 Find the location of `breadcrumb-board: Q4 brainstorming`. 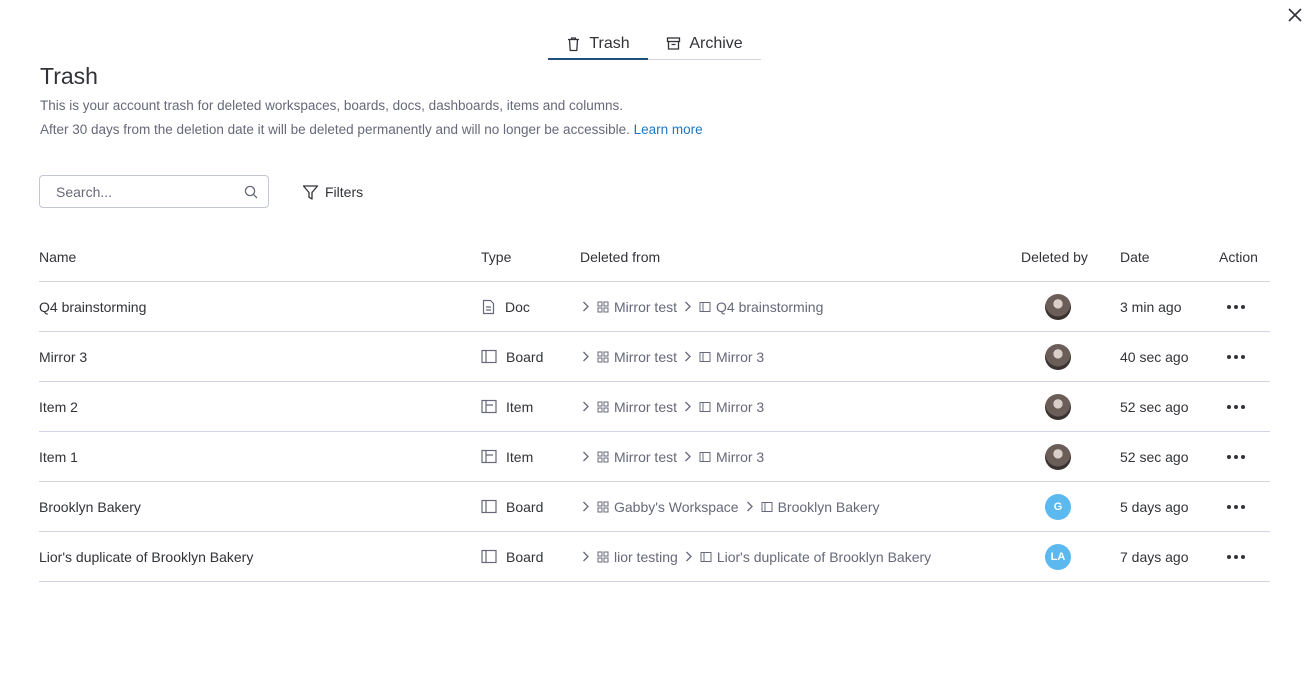

breadcrumb-board: Q4 brainstorming is located at coordinates (761, 307).